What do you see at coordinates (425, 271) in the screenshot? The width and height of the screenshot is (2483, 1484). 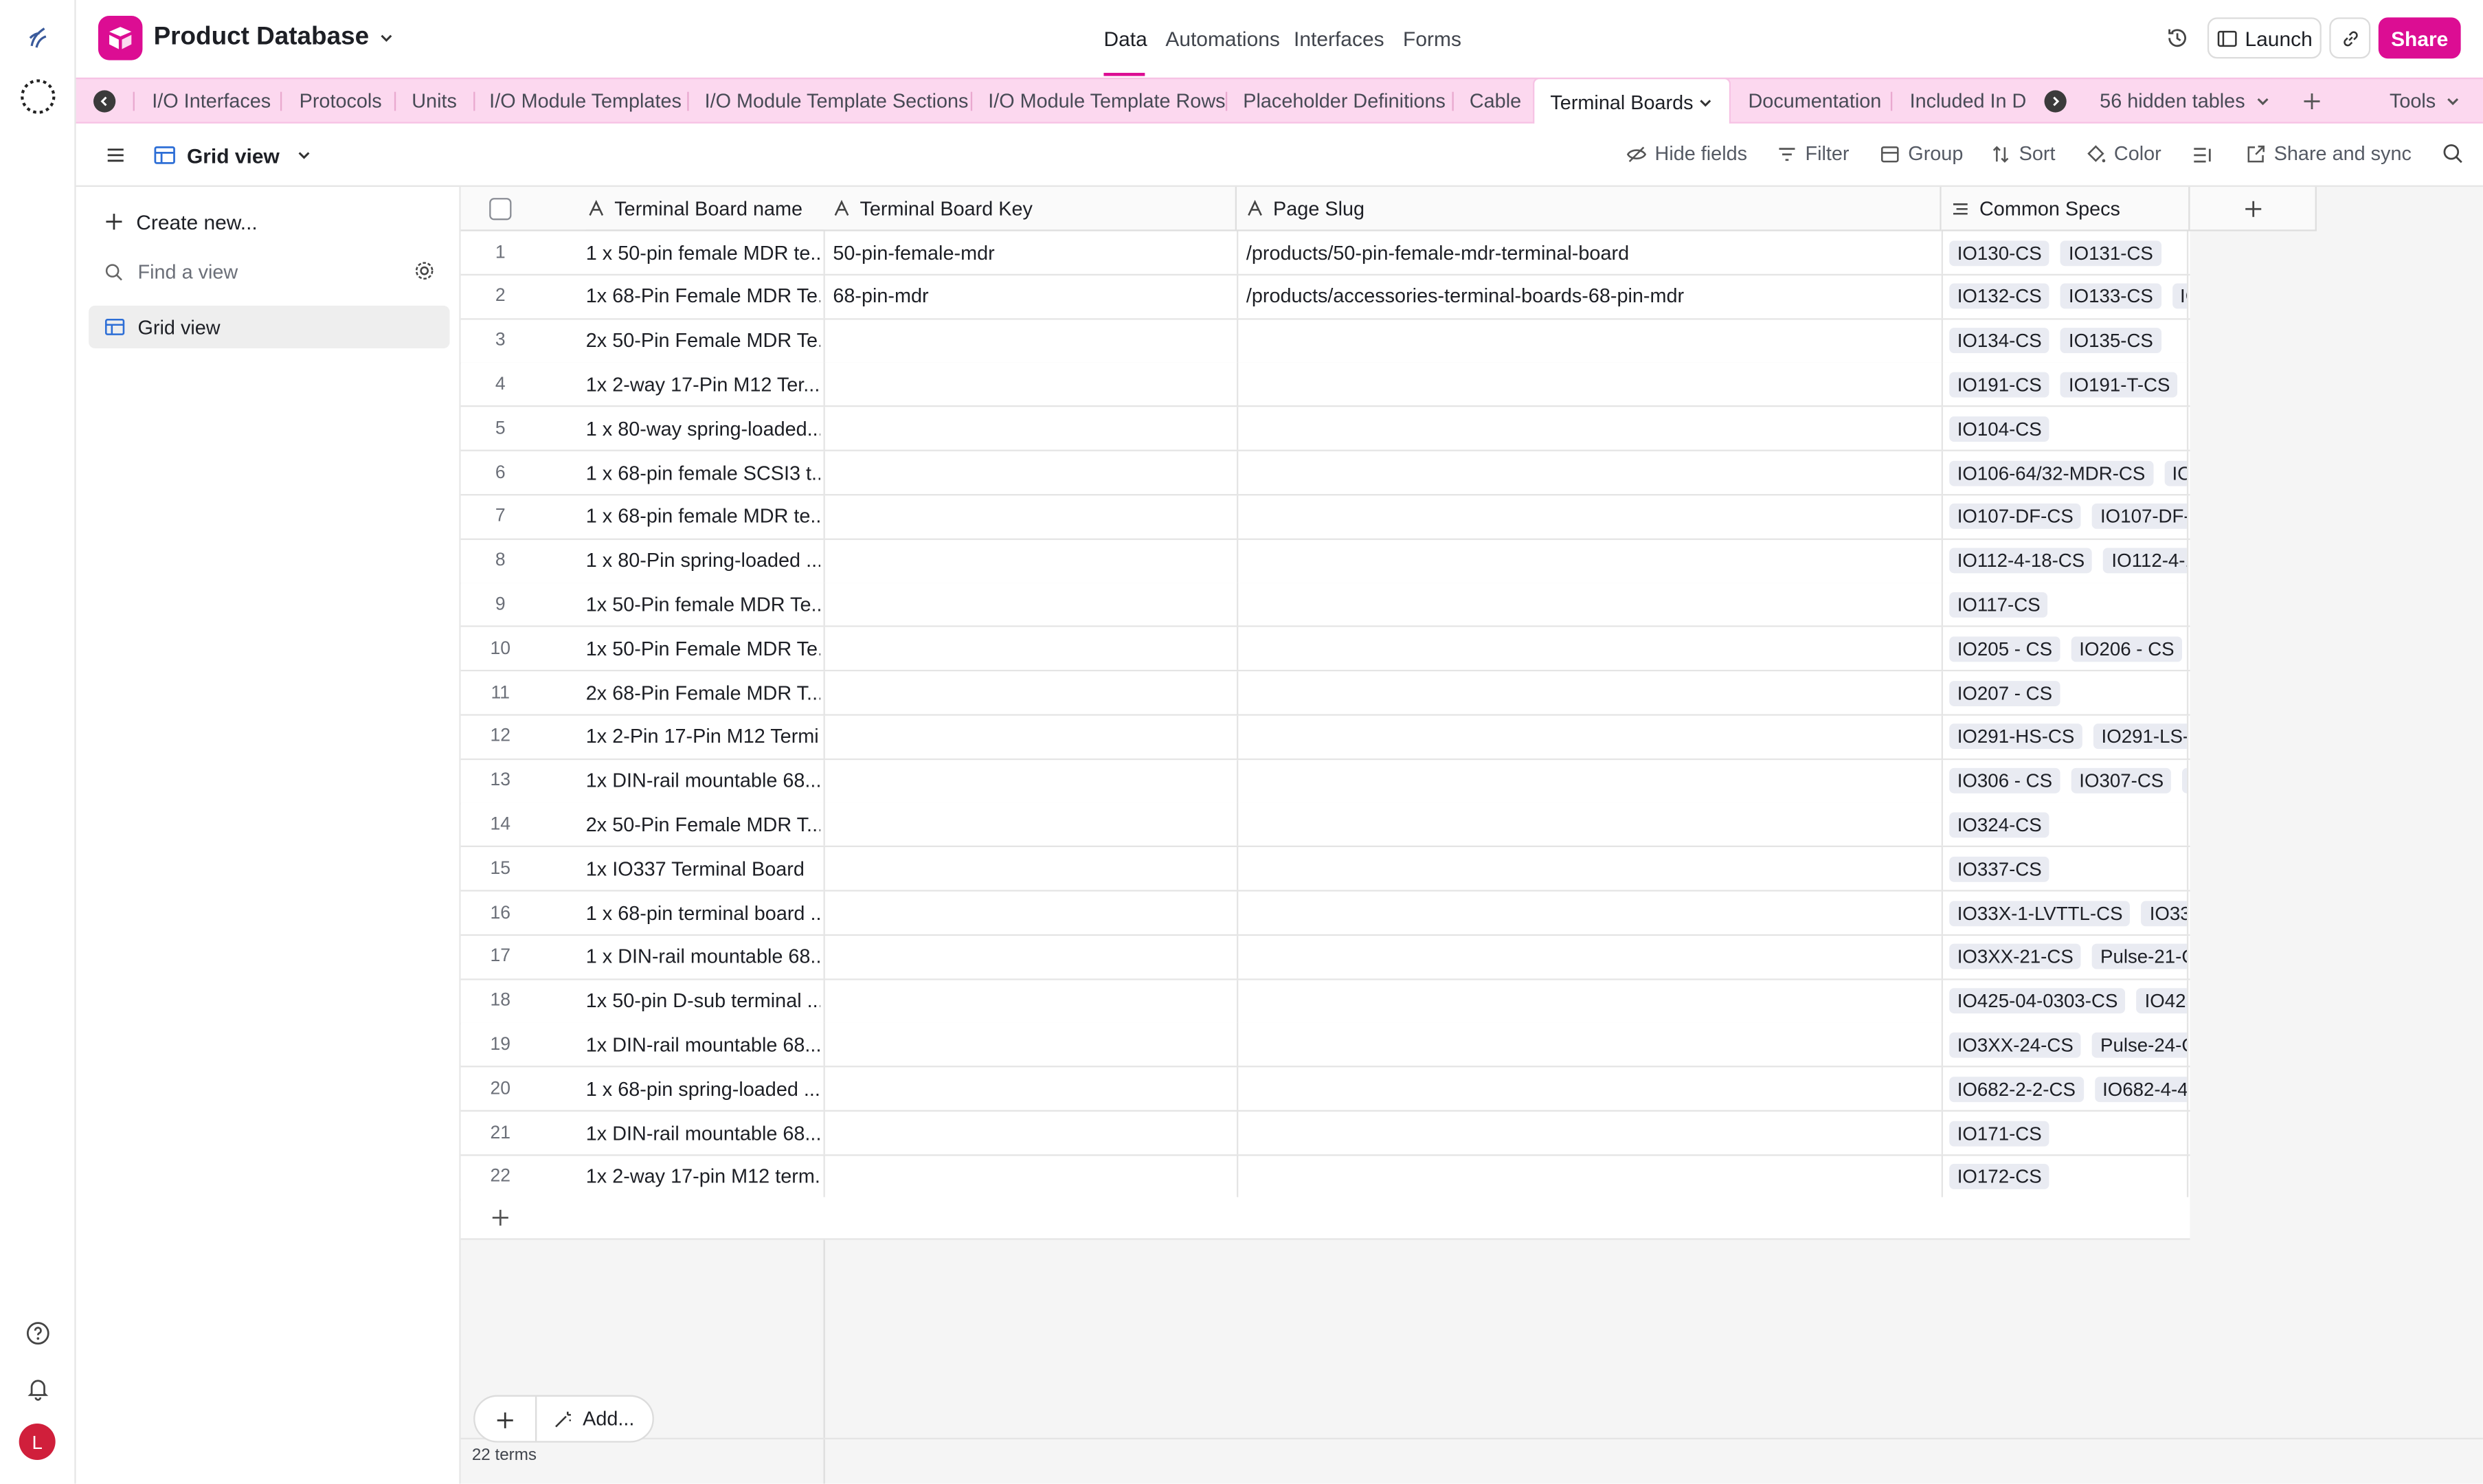 I see `settings-gear-icon` at bounding box center [425, 271].